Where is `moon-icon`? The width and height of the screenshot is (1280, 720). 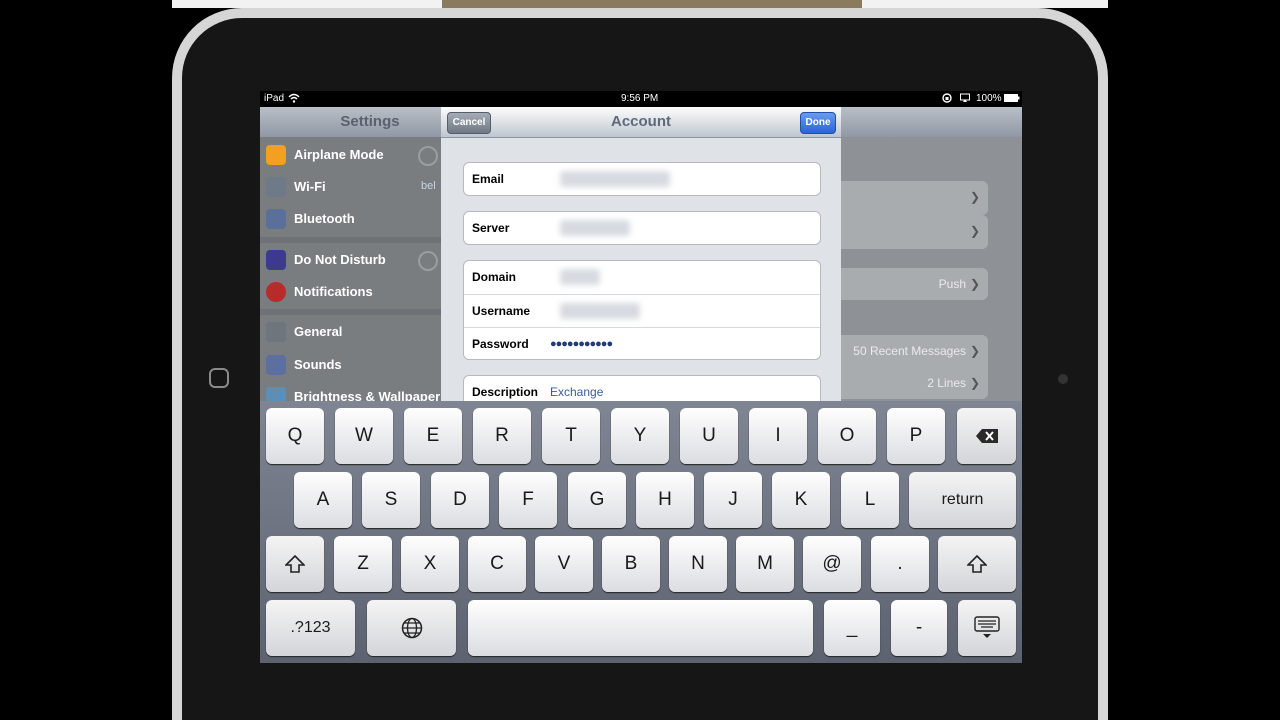
moon-icon is located at coordinates (276, 260).